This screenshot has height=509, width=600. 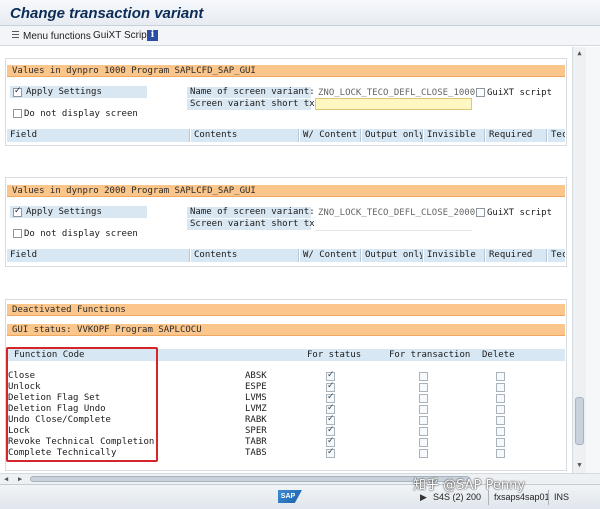 What do you see at coordinates (78, 212) in the screenshot?
I see `apply-settings-2000-label: Apply Settings` at bounding box center [78, 212].